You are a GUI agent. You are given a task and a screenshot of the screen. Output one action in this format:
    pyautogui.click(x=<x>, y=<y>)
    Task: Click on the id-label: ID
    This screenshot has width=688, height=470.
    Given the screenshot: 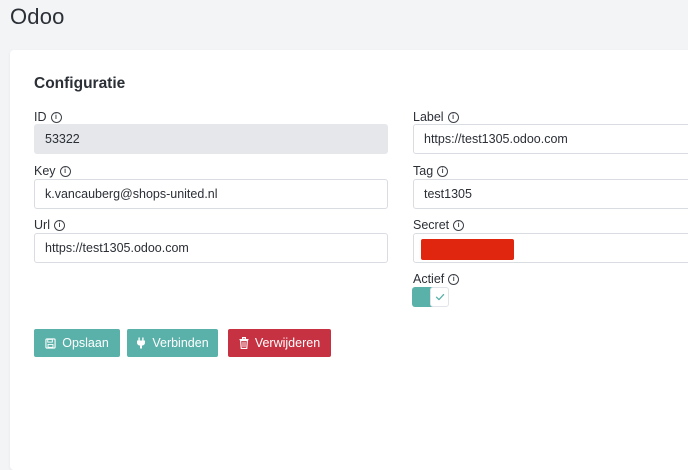 What is the action you would take?
    pyautogui.click(x=40, y=117)
    